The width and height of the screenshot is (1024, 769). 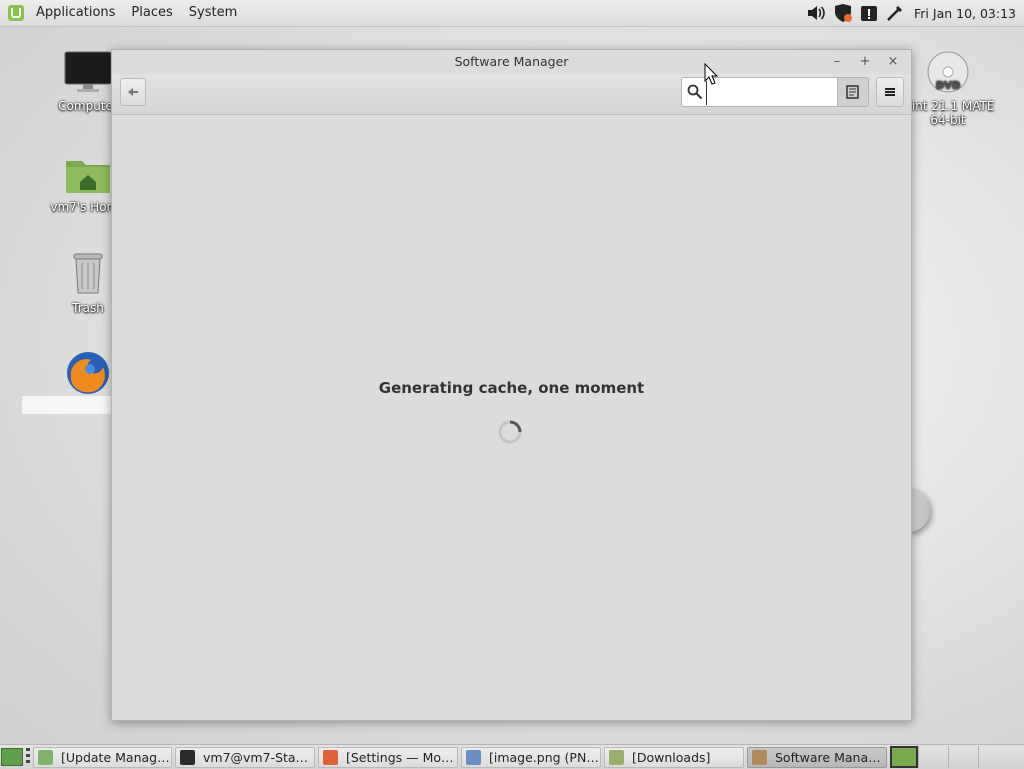 What do you see at coordinates (948, 113) in the screenshot?
I see `desktop-icon-label: Mint 21.1 MATE 64-bit` at bounding box center [948, 113].